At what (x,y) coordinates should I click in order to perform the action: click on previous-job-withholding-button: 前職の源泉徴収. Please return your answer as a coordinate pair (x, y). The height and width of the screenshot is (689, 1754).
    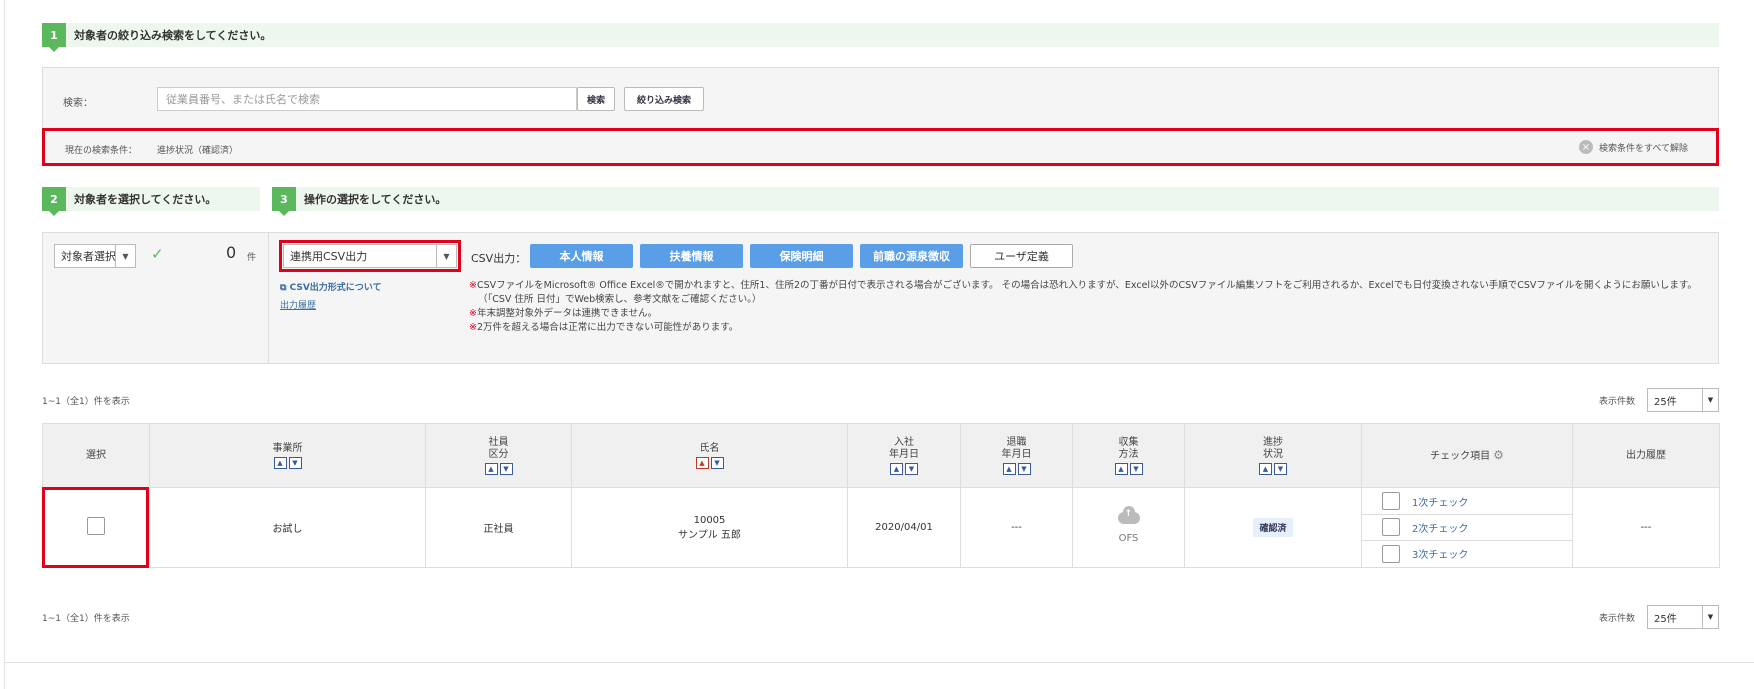
    Looking at the image, I should click on (911, 256).